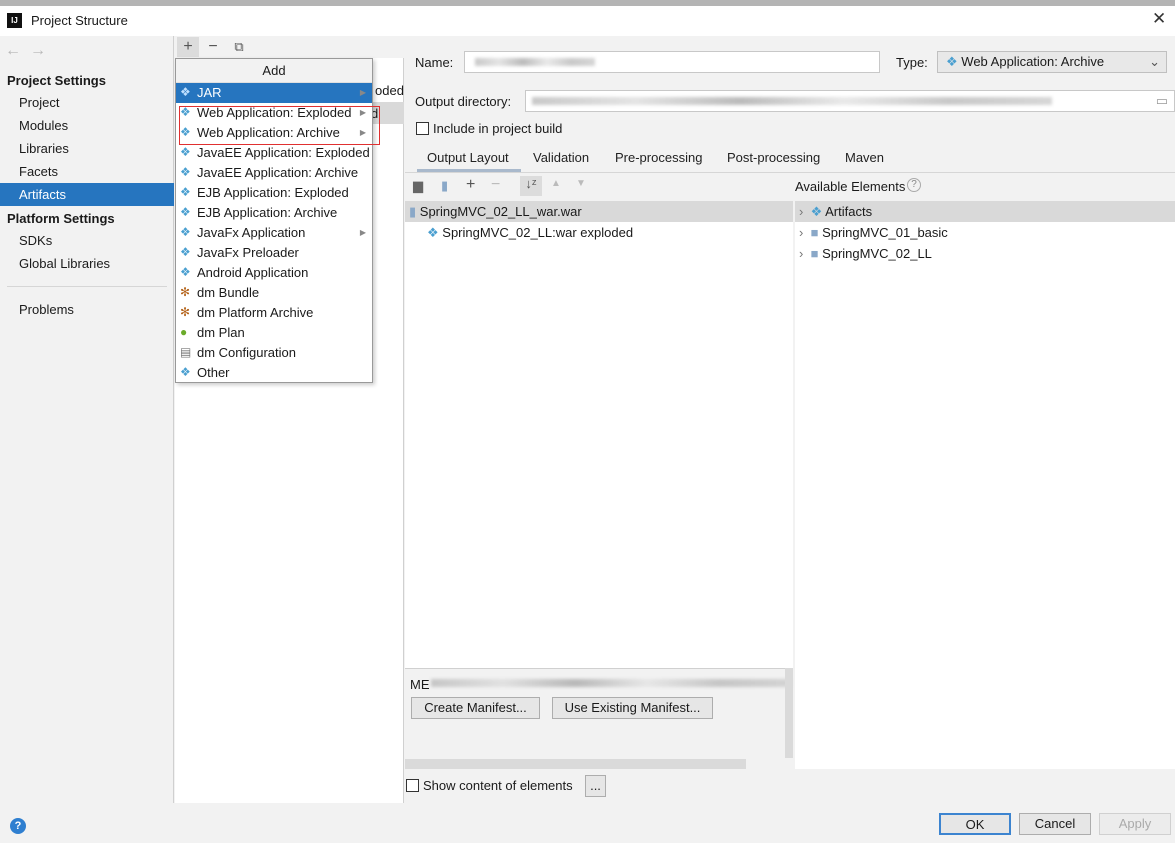 This screenshot has width=1175, height=843. What do you see at coordinates (274, 293) in the screenshot?
I see `menu-item-dm-bundle: ✻ dm Bundle` at bounding box center [274, 293].